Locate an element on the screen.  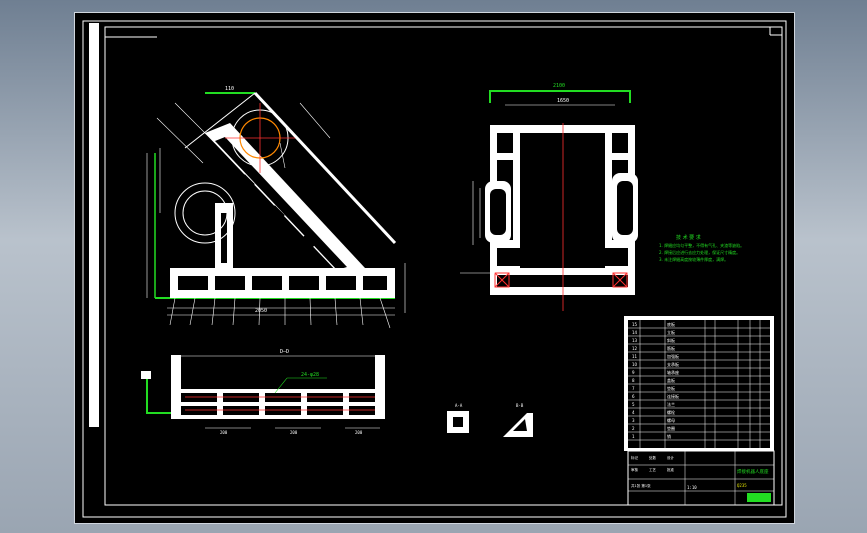
sheet-count: 共1张 第1张 is located at coordinates (641, 485).